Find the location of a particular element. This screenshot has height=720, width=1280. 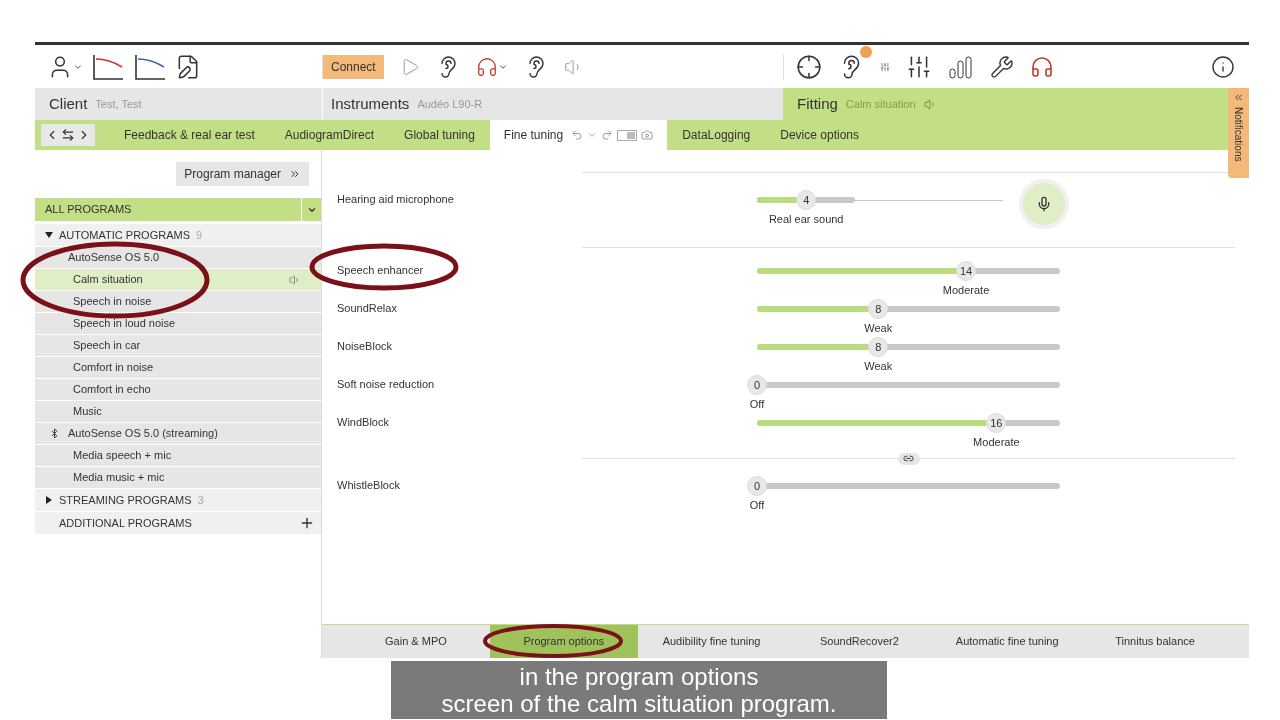

setting-label: Speech enhancer is located at coordinates (380, 270).